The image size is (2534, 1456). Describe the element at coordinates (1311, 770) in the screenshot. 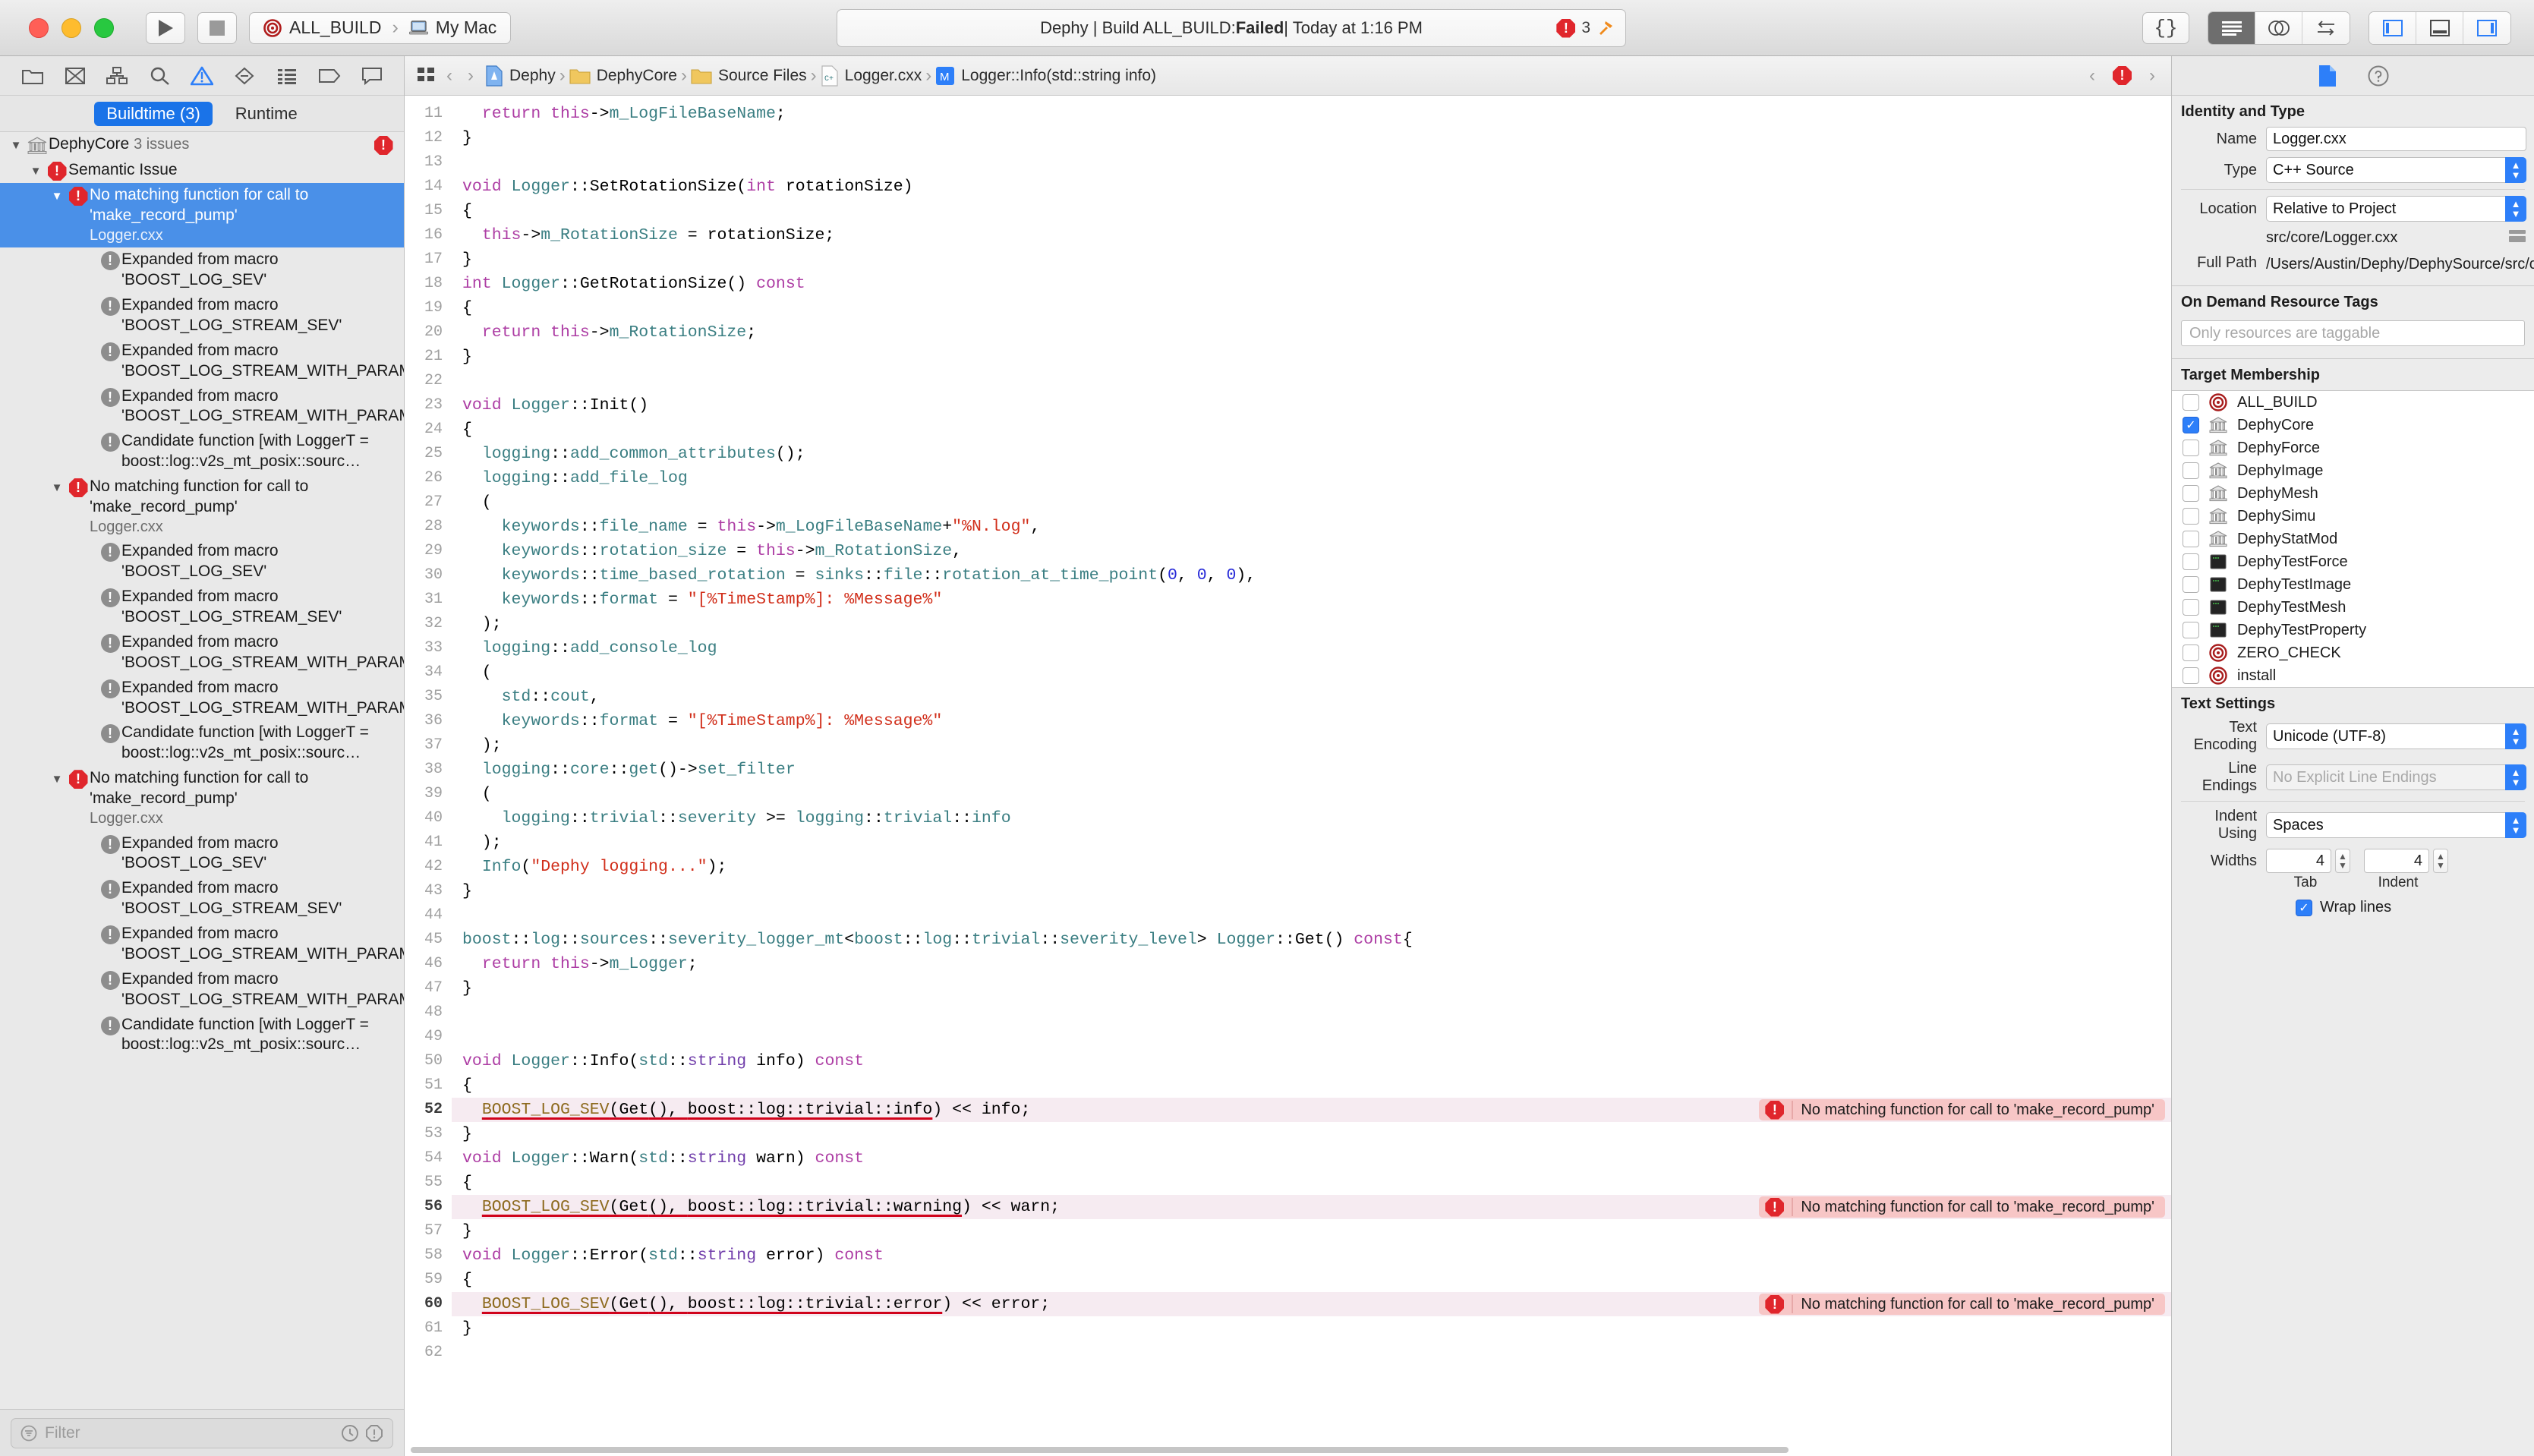

I see `code-line: logging::core::get()->set_filter` at that location.